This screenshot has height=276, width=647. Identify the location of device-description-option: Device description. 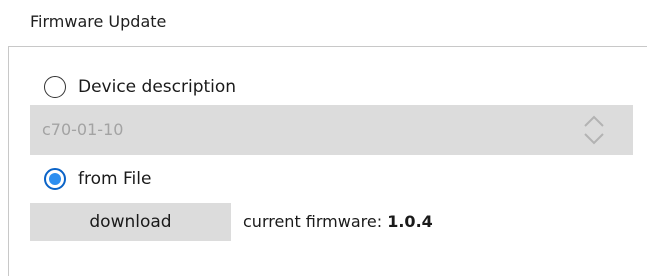
(140, 87).